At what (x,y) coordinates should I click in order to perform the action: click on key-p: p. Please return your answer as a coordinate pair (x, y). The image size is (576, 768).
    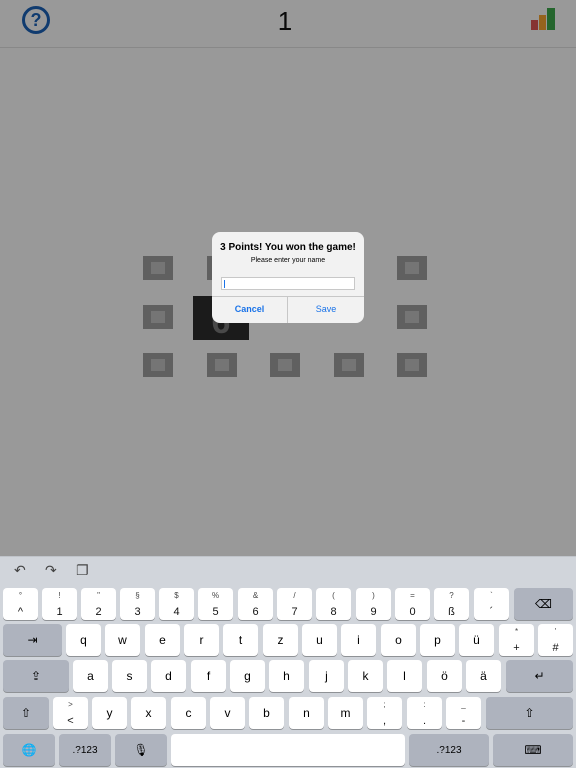
    Looking at the image, I should click on (437, 640).